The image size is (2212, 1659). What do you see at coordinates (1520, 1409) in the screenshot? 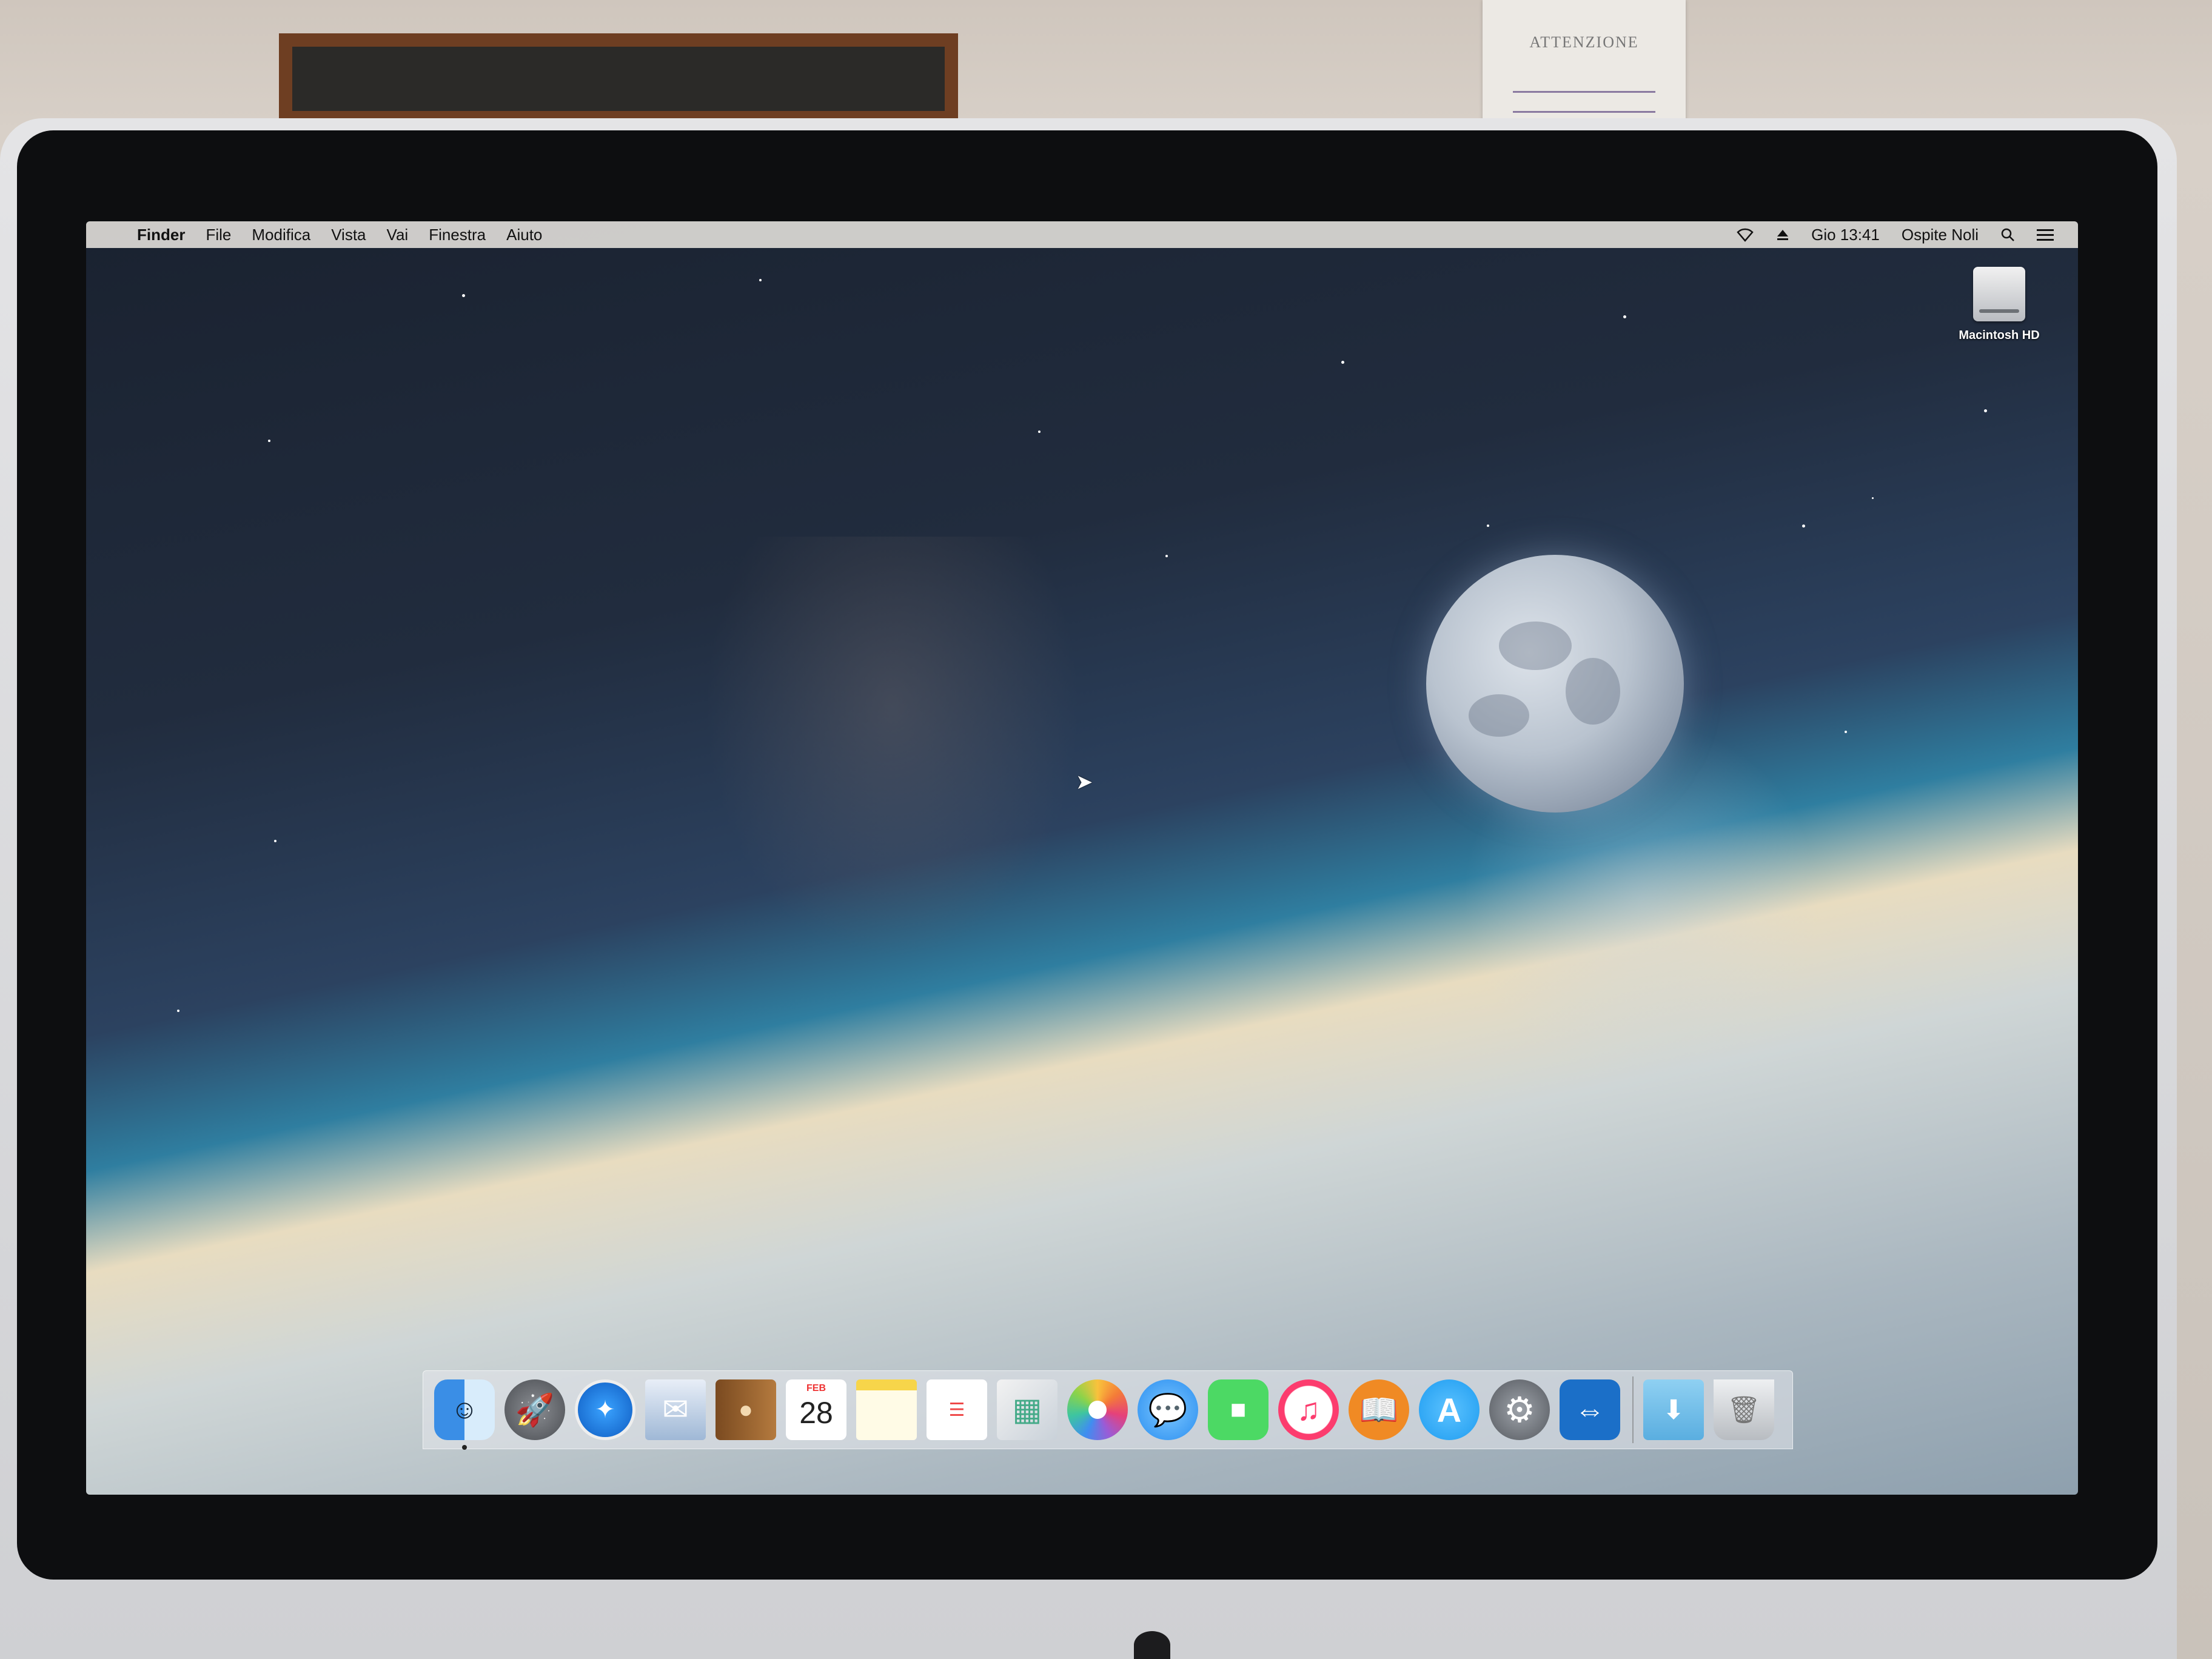
I see `dock-system-preferences-icon: ⚙` at bounding box center [1520, 1409].